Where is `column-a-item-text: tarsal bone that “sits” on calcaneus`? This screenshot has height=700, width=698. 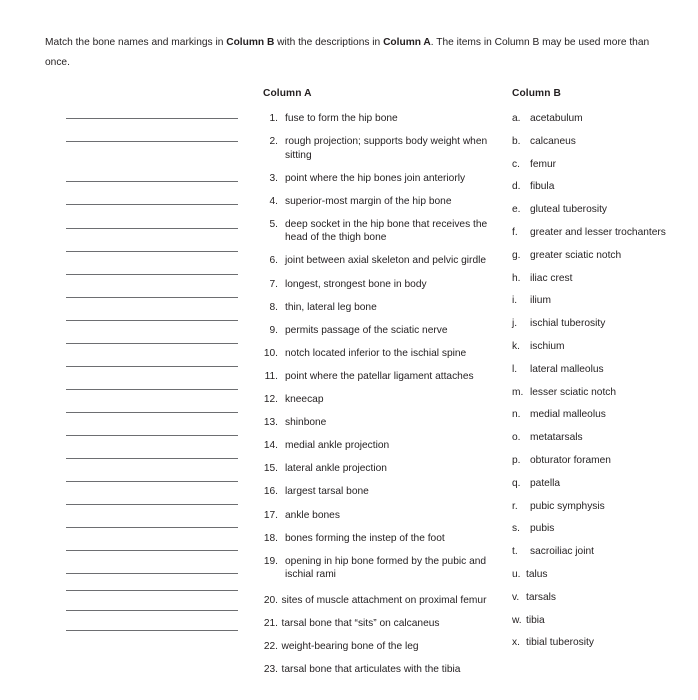
column-a-item-text: tarsal bone that “sits” on calcaneus is located at coordinates (360, 623).